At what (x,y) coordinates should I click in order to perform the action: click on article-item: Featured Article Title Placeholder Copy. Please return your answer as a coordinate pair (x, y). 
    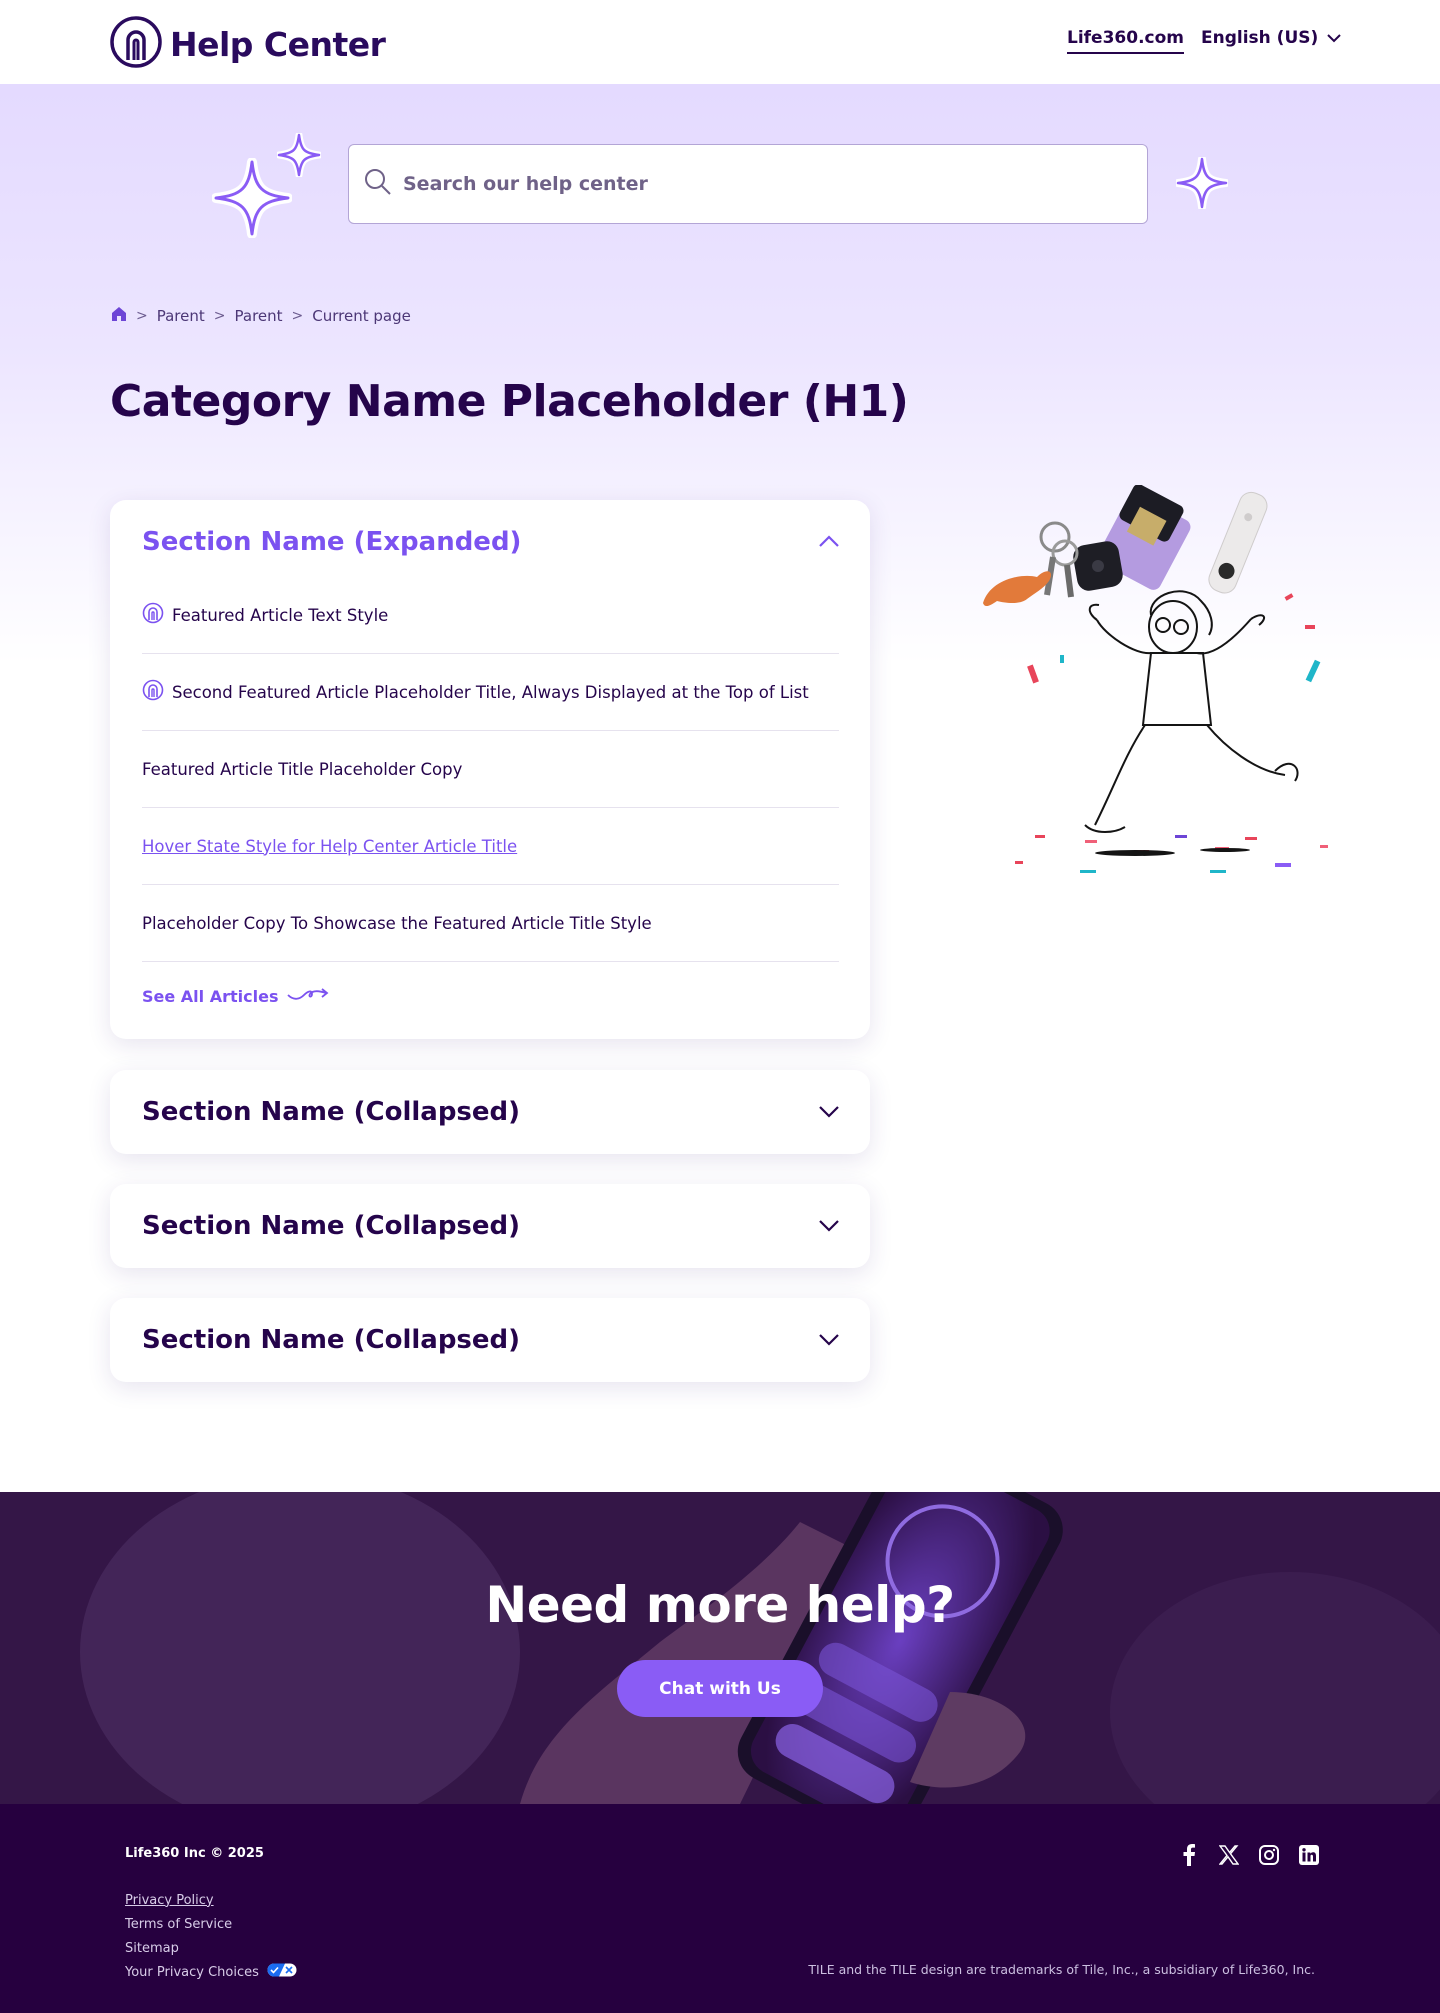
    Looking at the image, I should click on (490, 769).